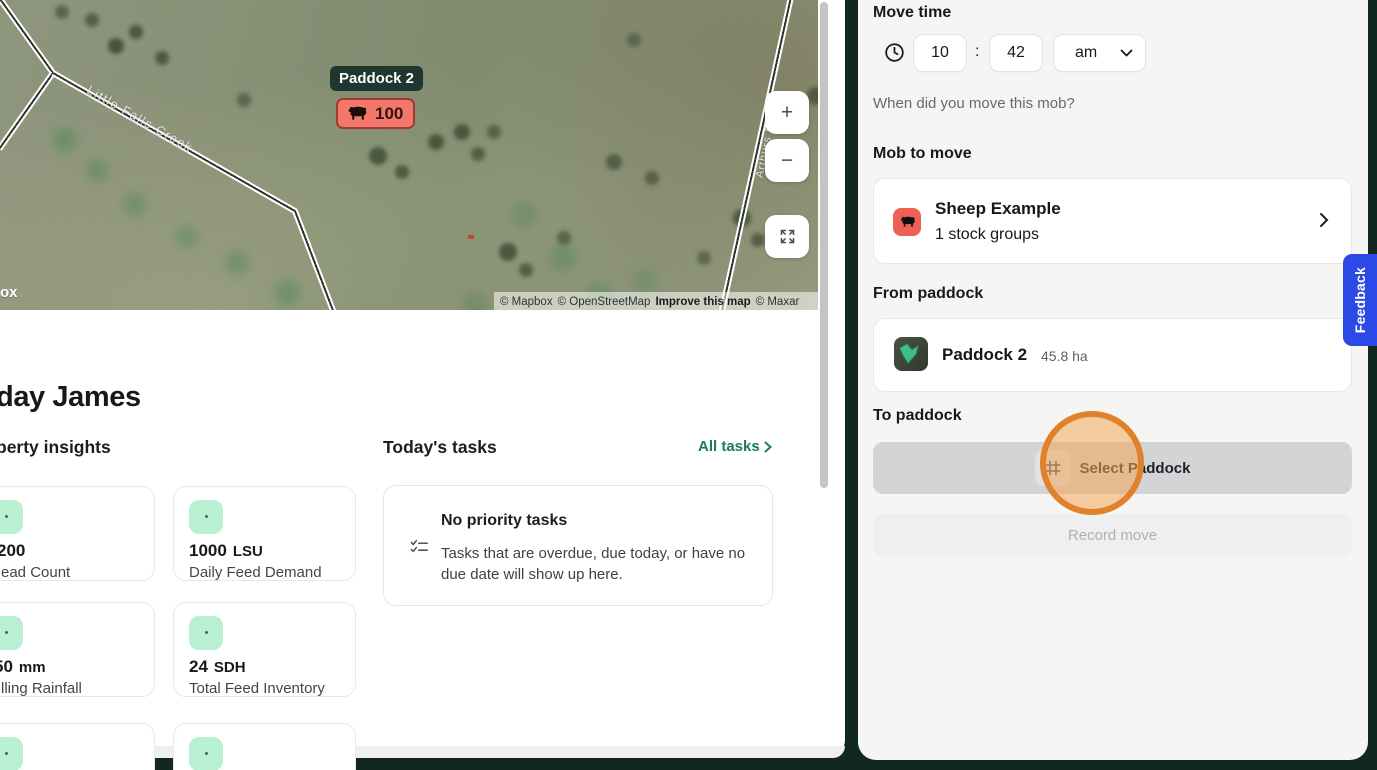 The image size is (1377, 770). I want to click on to-paddock-heading: To paddock, so click(917, 415).